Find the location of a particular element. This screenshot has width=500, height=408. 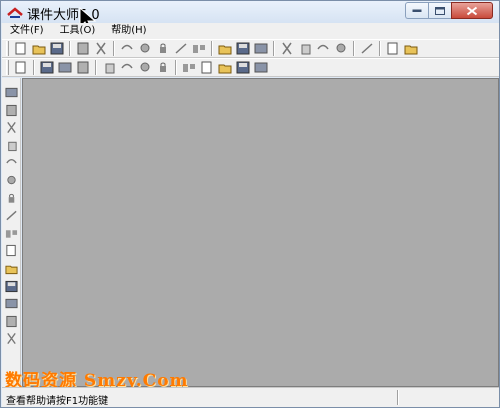

align-center-icon is located at coordinates (206, 67).